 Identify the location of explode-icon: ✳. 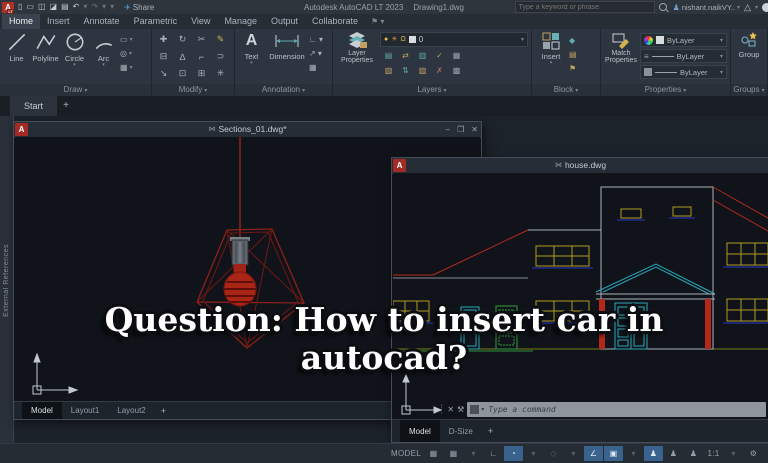
(220, 73).